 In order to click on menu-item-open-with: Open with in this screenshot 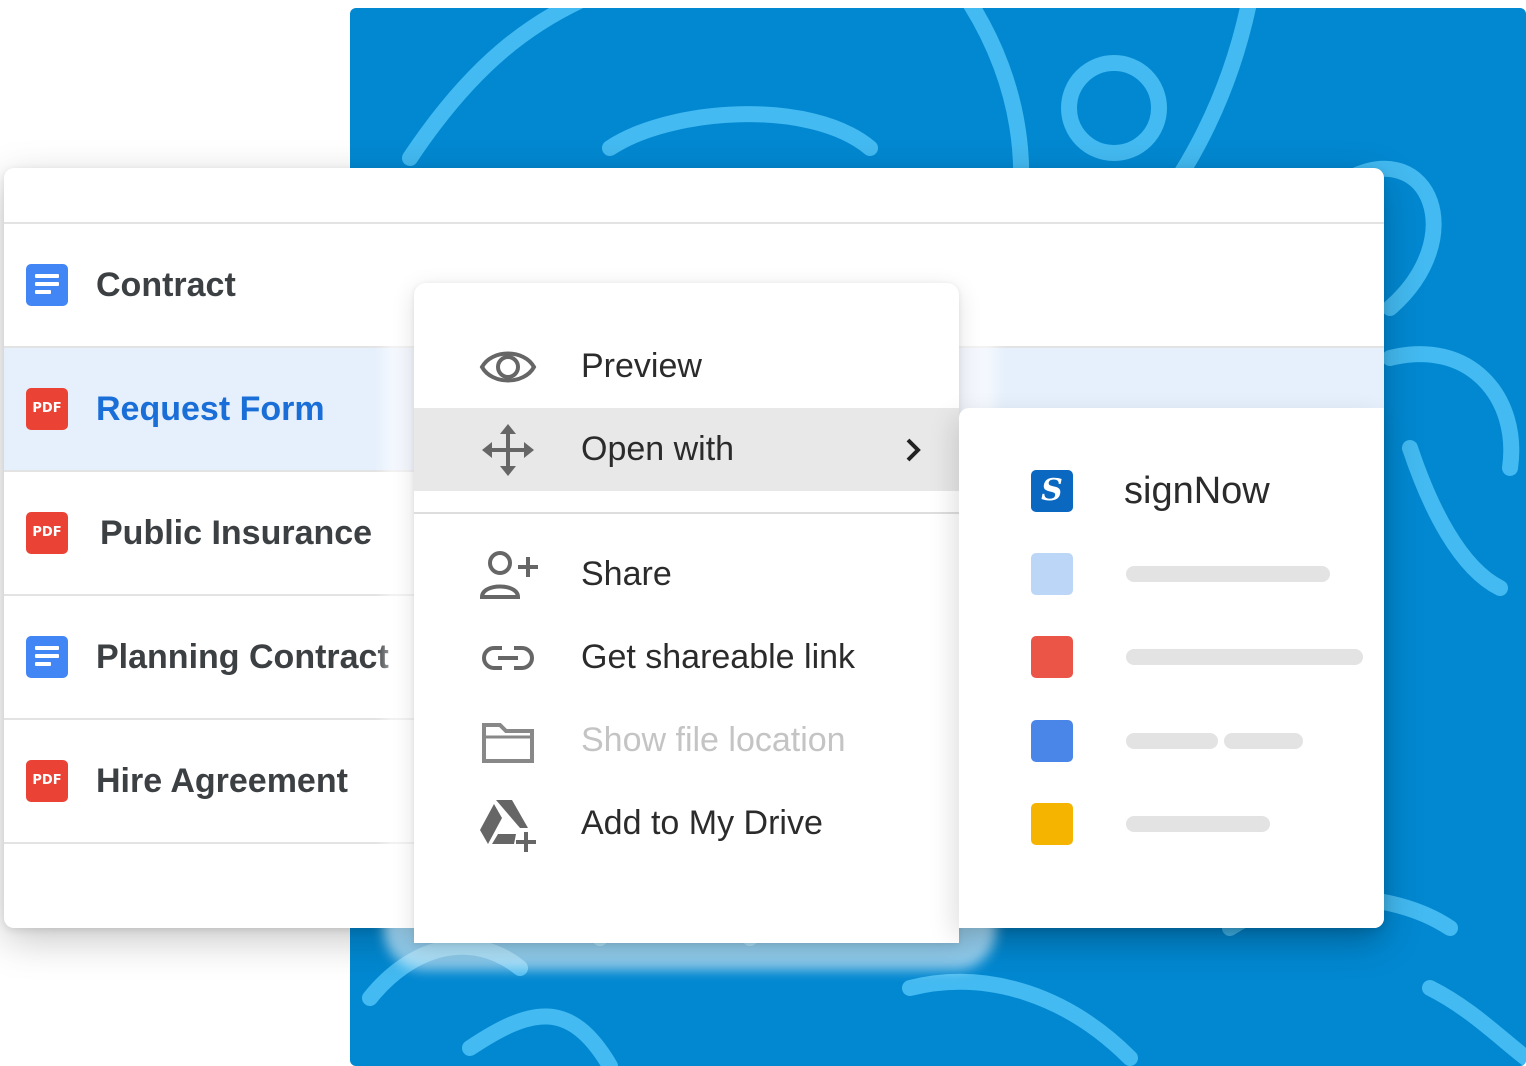, I will do `click(686, 449)`.